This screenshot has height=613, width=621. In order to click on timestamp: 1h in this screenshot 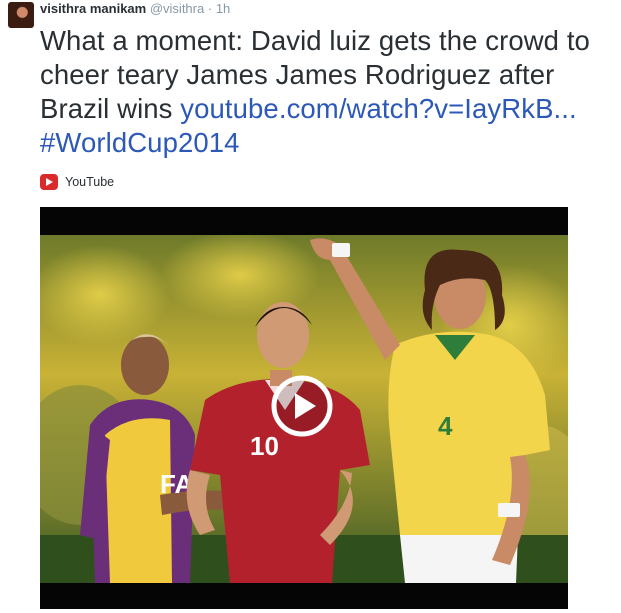, I will do `click(223, 8)`.